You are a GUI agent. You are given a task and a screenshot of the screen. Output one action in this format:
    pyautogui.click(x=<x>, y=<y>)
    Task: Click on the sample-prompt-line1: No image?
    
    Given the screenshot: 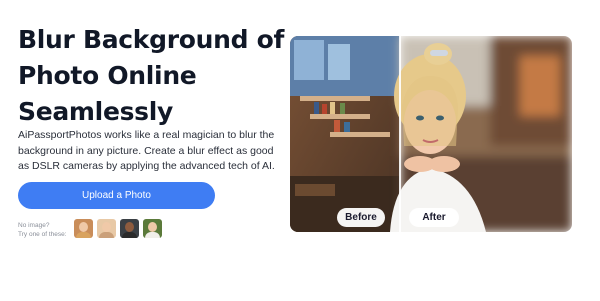 What is the action you would take?
    pyautogui.click(x=34, y=225)
    